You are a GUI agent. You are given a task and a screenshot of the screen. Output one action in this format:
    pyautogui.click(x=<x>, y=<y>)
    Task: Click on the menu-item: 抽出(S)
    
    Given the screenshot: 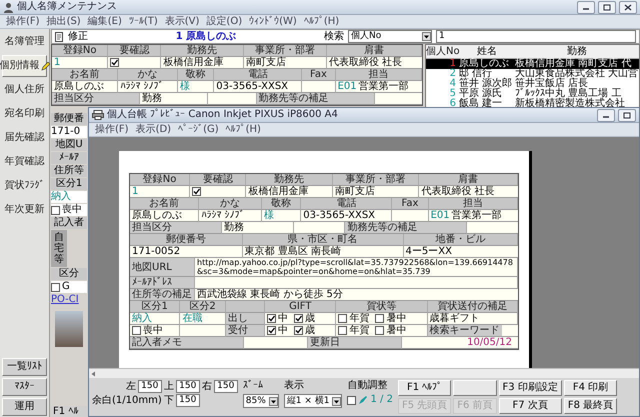 What is the action you would take?
    pyautogui.click(x=63, y=21)
    